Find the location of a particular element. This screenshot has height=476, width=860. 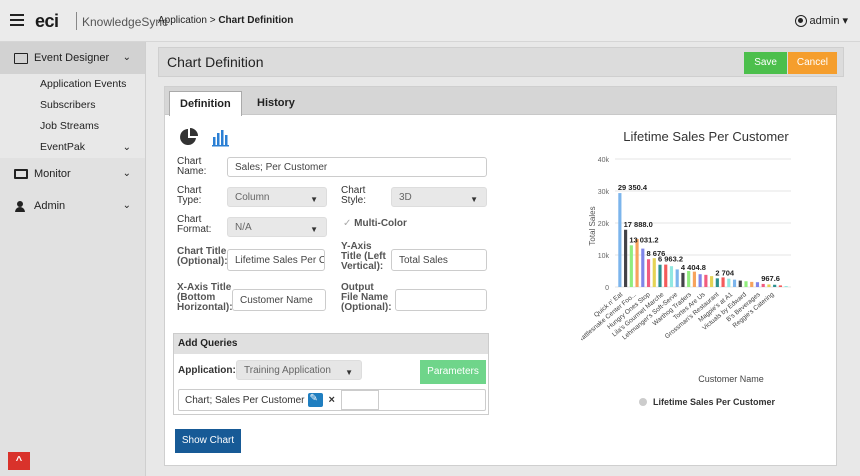

query-row: Chart; Sales Per Customer × is located at coordinates (332, 400).